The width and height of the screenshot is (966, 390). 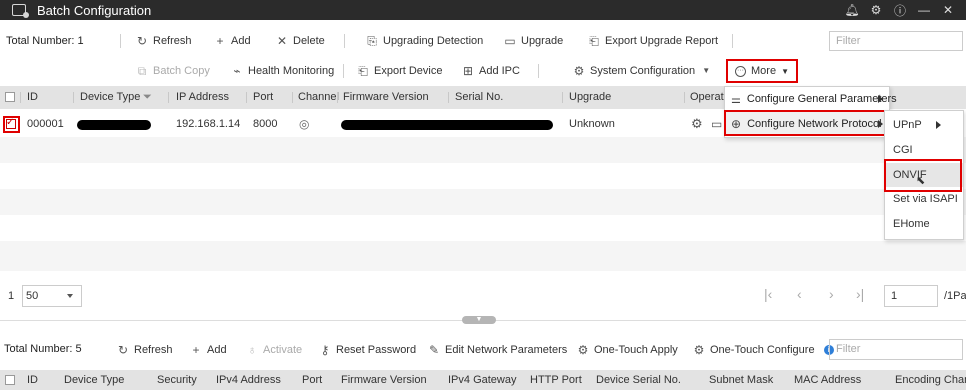 What do you see at coordinates (900, 10) in the screenshot?
I see `info-icon: ⓘ` at bounding box center [900, 10].